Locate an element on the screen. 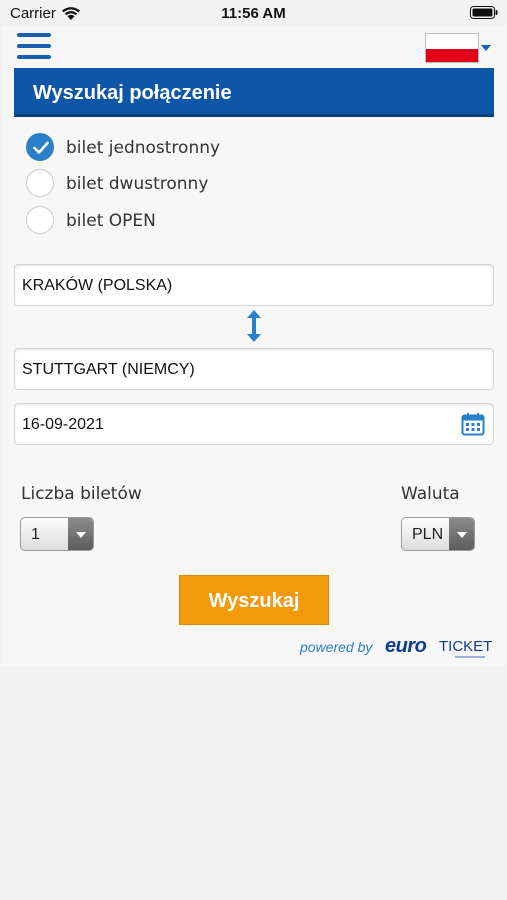  search-button: Wyszukaj is located at coordinates (254, 600).